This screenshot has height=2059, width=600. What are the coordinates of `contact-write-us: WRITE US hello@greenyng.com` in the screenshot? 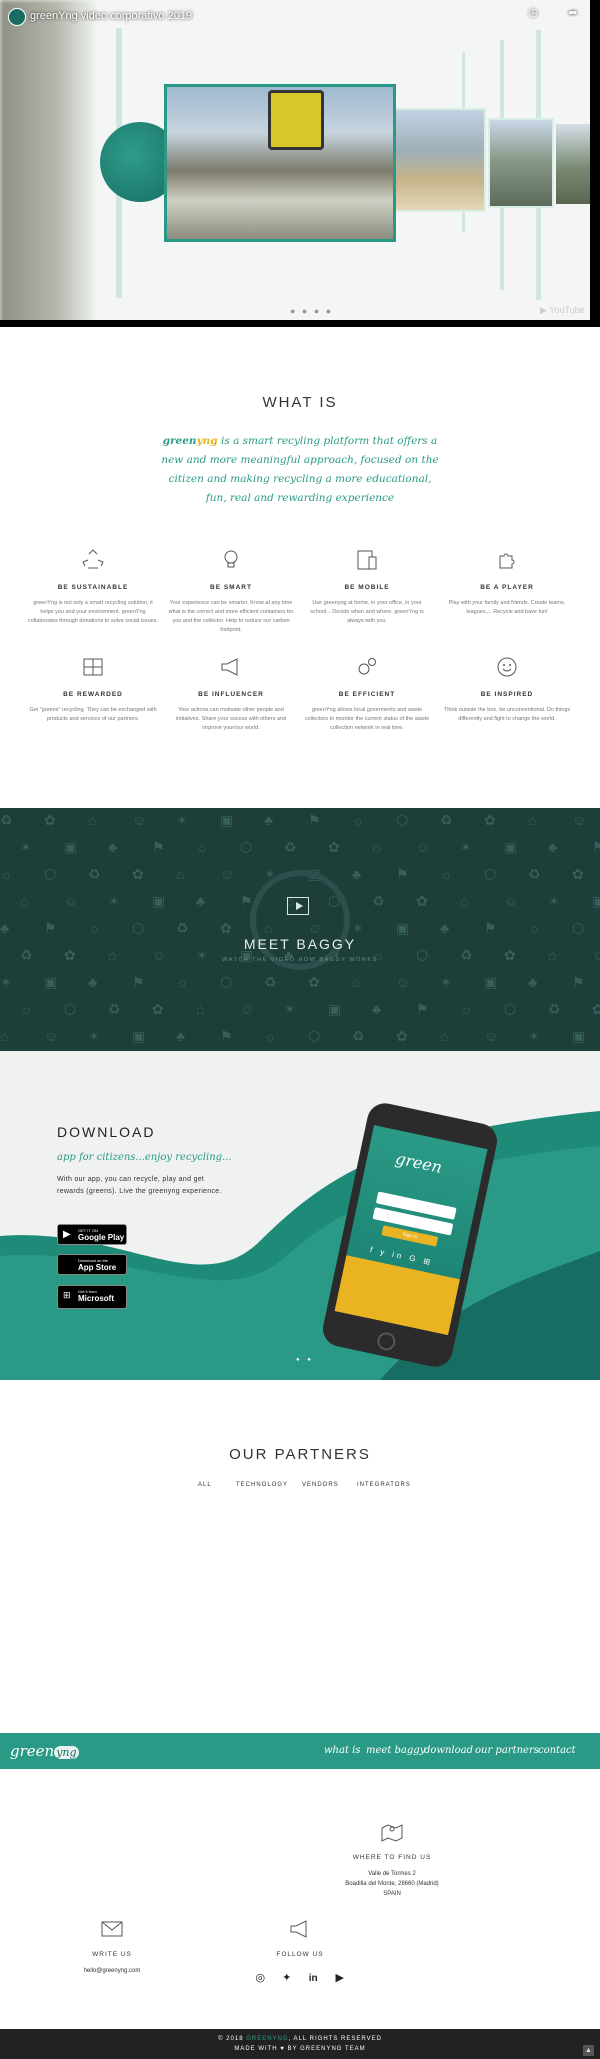 It's located at (112, 1946).